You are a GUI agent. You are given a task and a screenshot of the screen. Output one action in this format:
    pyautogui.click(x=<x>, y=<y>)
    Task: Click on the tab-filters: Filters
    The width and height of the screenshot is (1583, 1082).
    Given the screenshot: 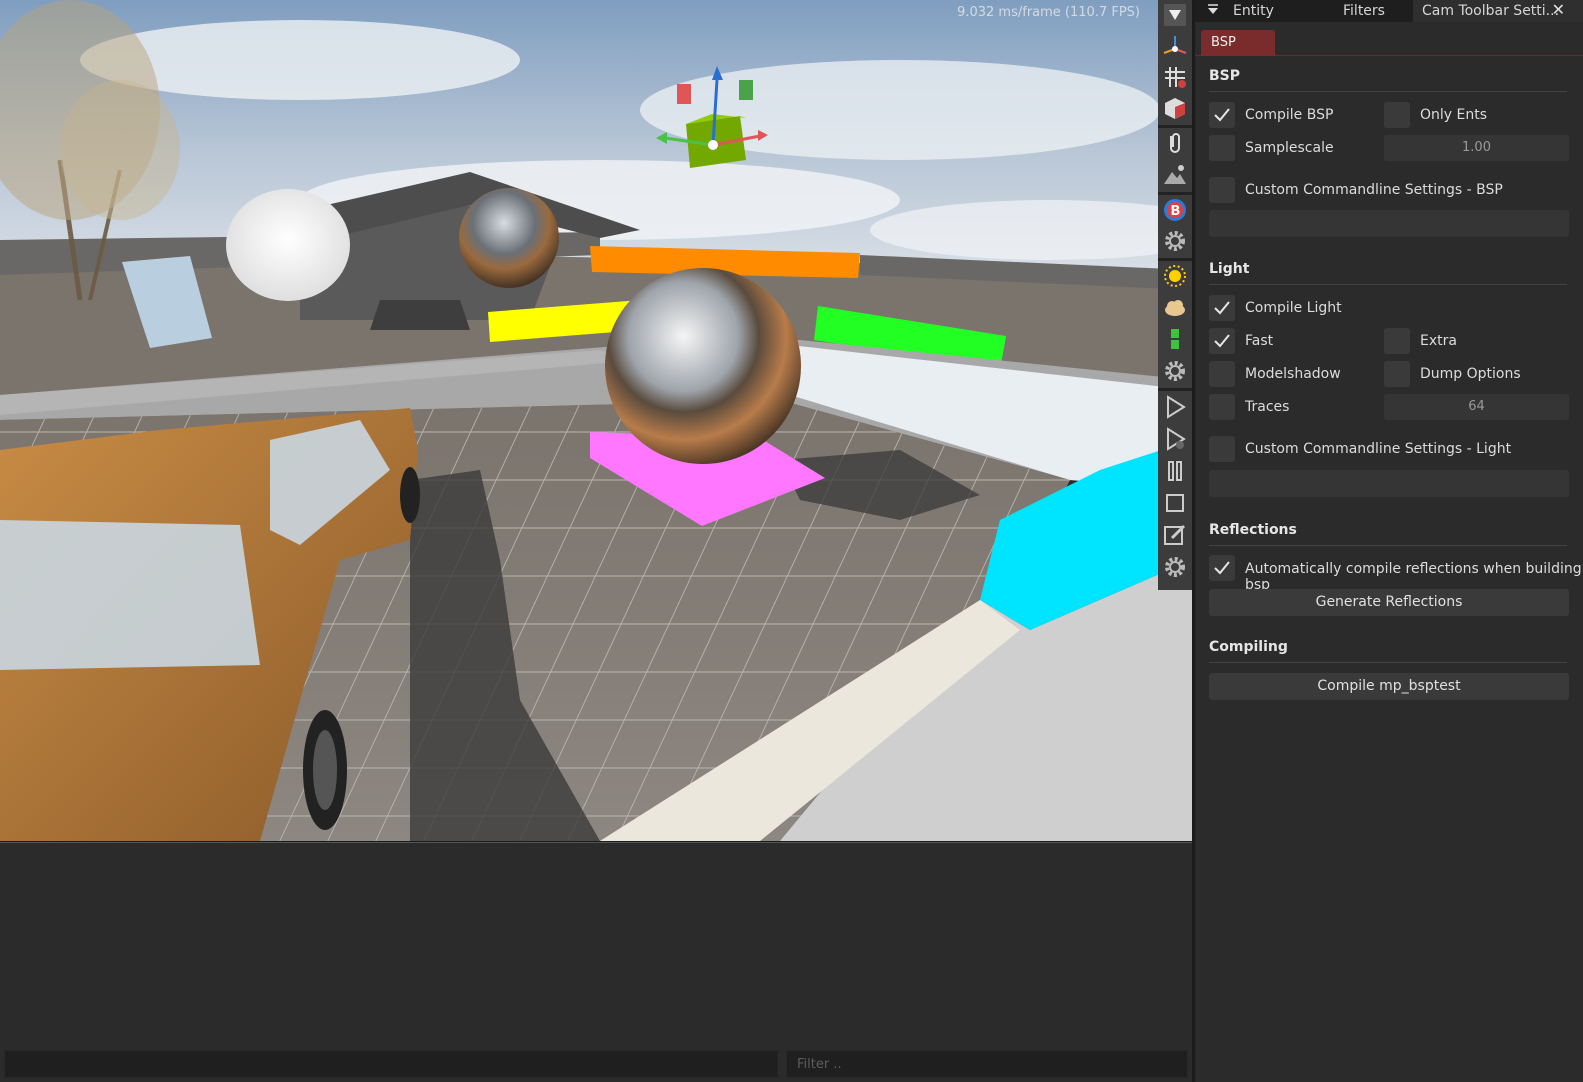 What is the action you would take?
    pyautogui.click(x=1378, y=11)
    